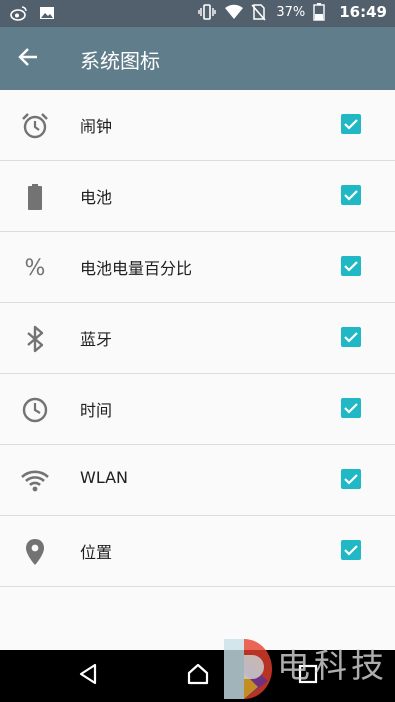  What do you see at coordinates (35, 339) in the screenshot?
I see `bluetooth-icon` at bounding box center [35, 339].